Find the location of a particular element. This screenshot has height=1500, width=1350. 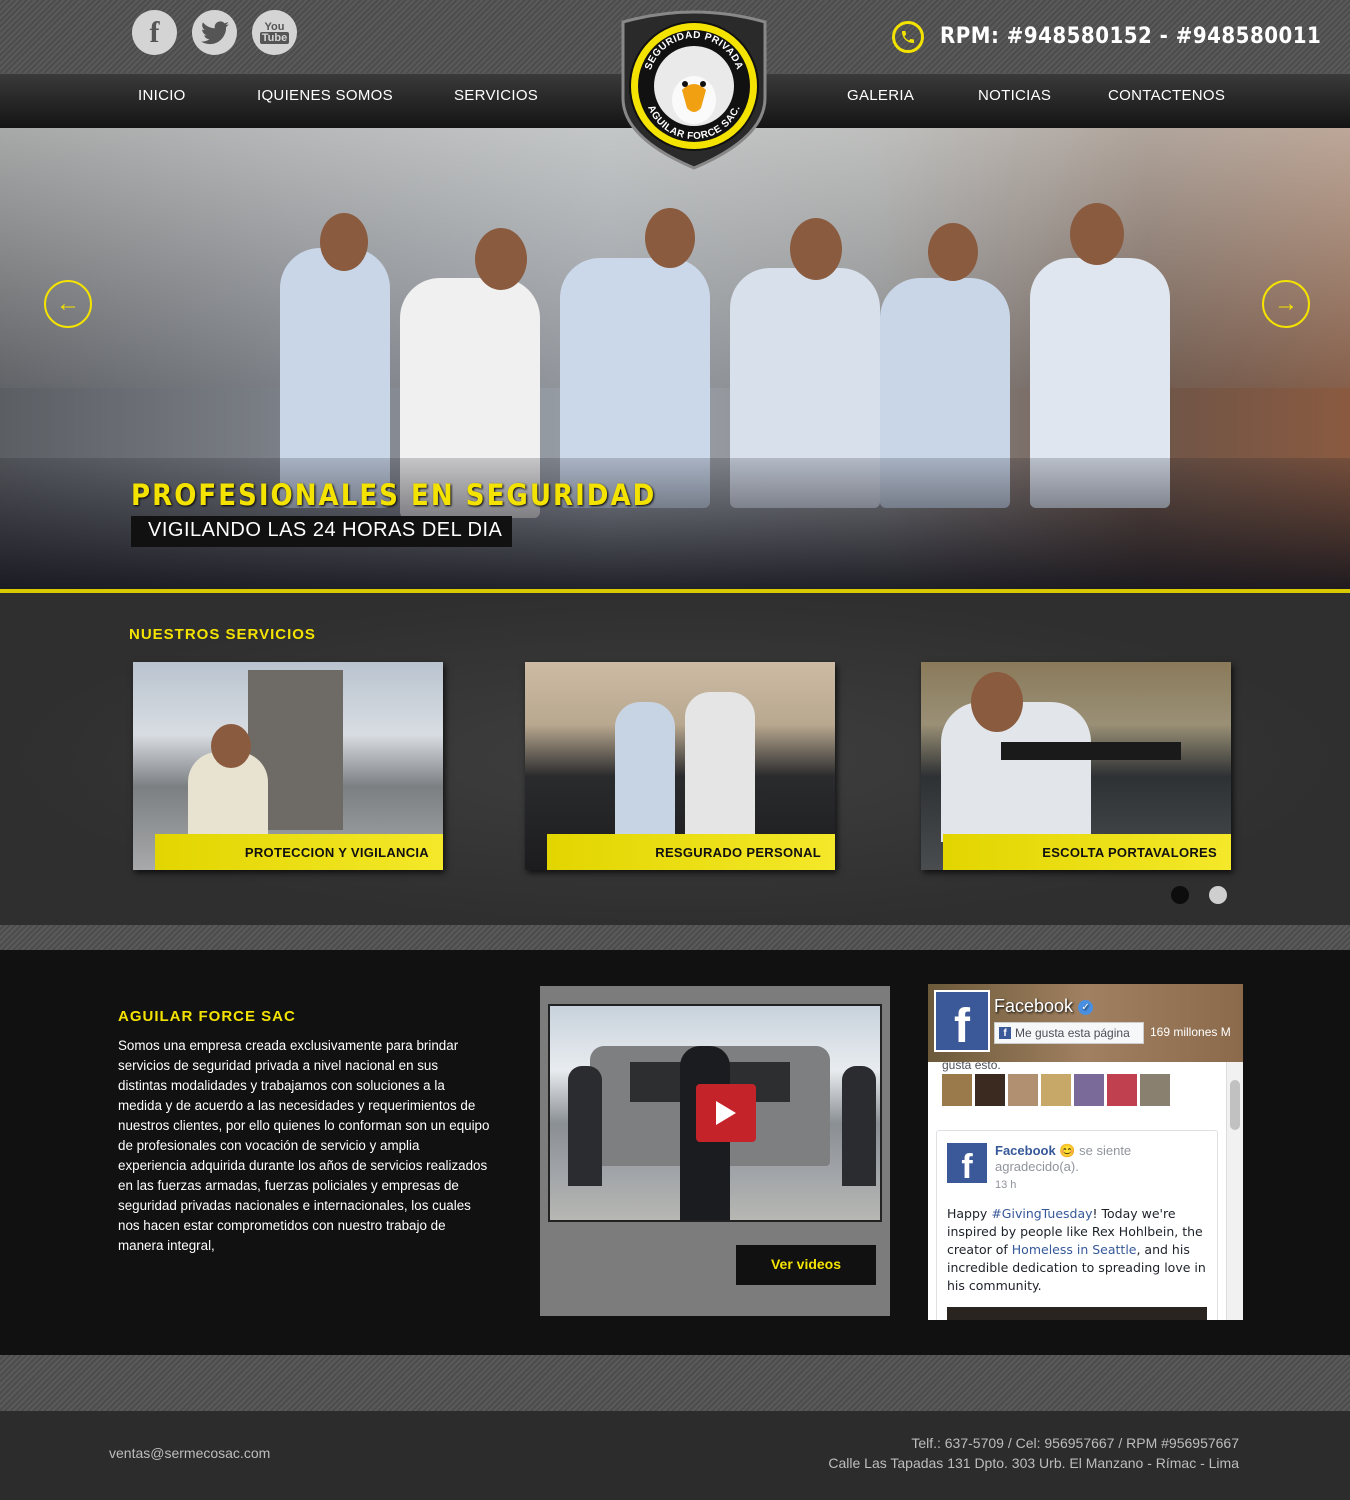

post-link: Homeless in Seattle is located at coordinates (1074, 1249).